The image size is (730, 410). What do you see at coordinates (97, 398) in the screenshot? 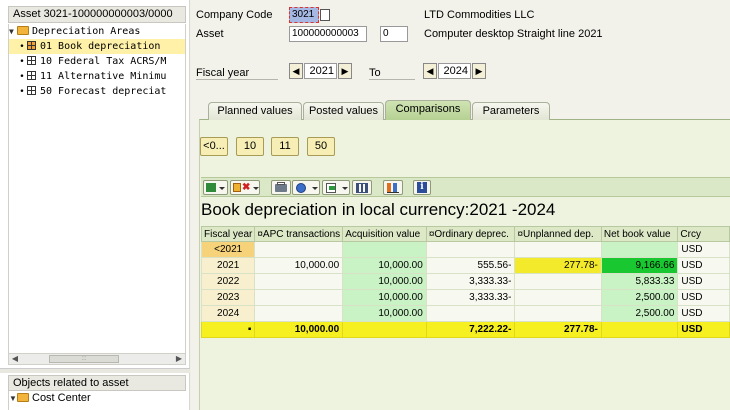
I see `tree-node-cost-center: ▼ Cost Center` at bounding box center [97, 398].